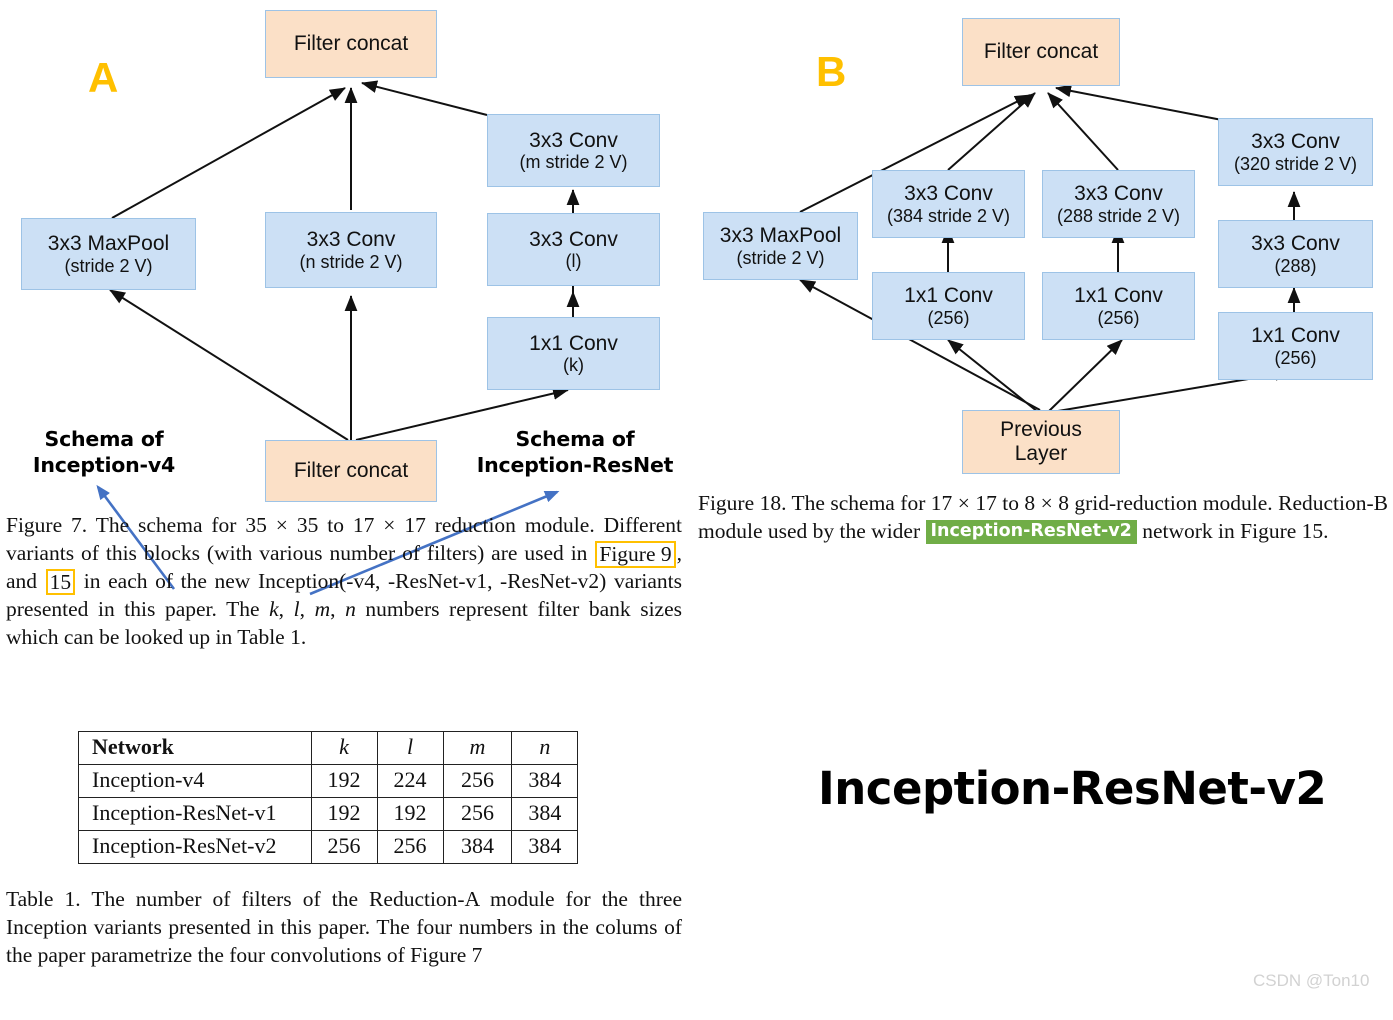 The height and width of the screenshot is (1020, 1393). I want to click on panel-letter-b: B, so click(831, 71).